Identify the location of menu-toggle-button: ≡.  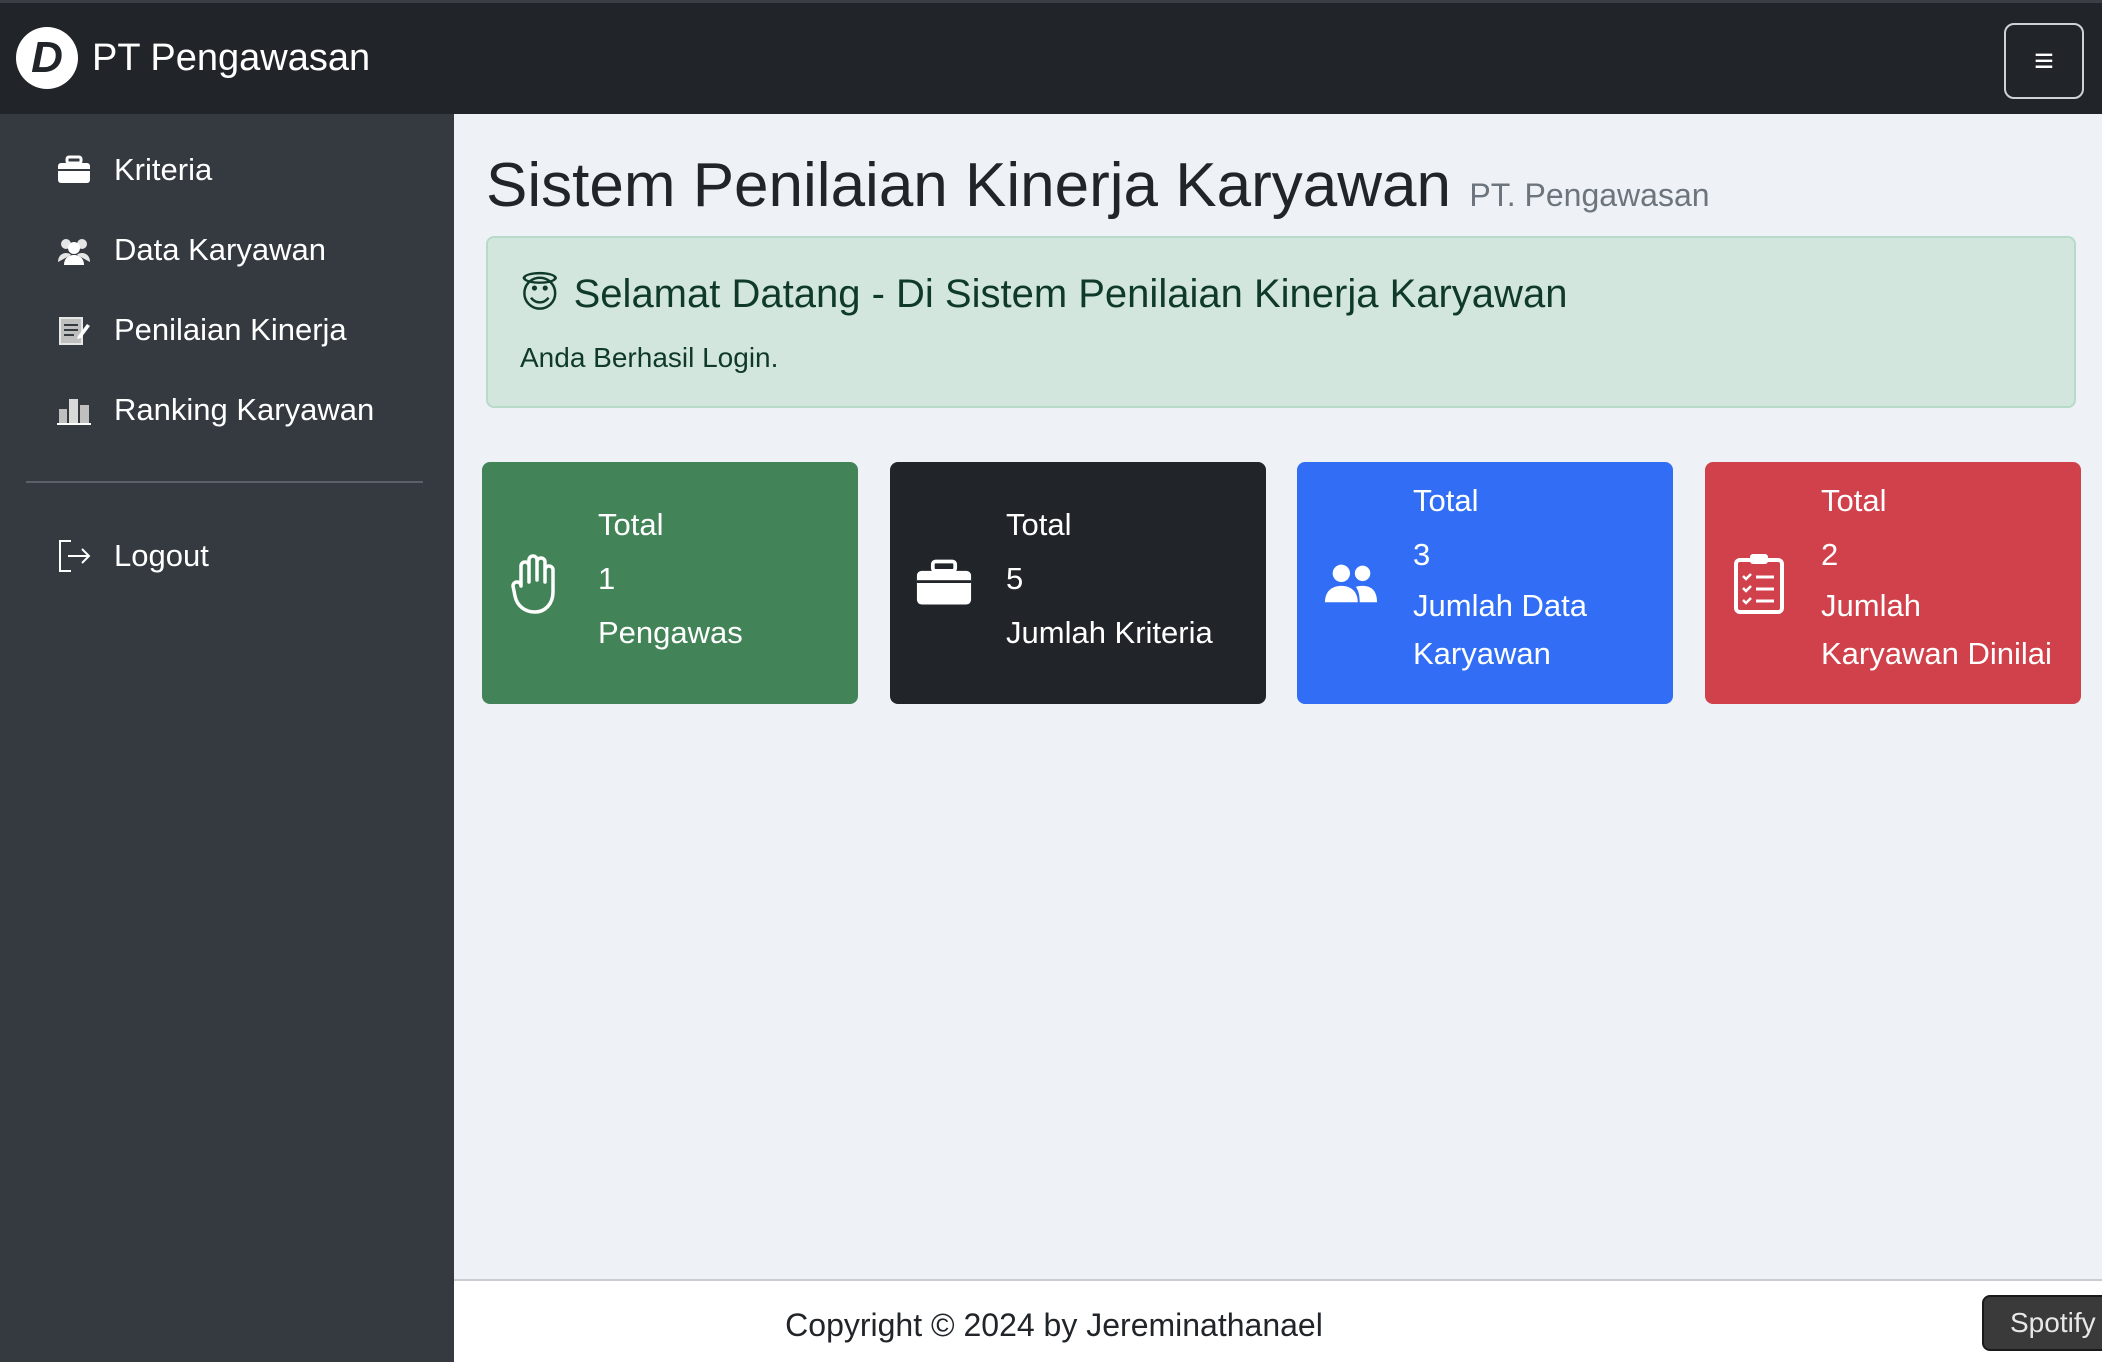
(2044, 61).